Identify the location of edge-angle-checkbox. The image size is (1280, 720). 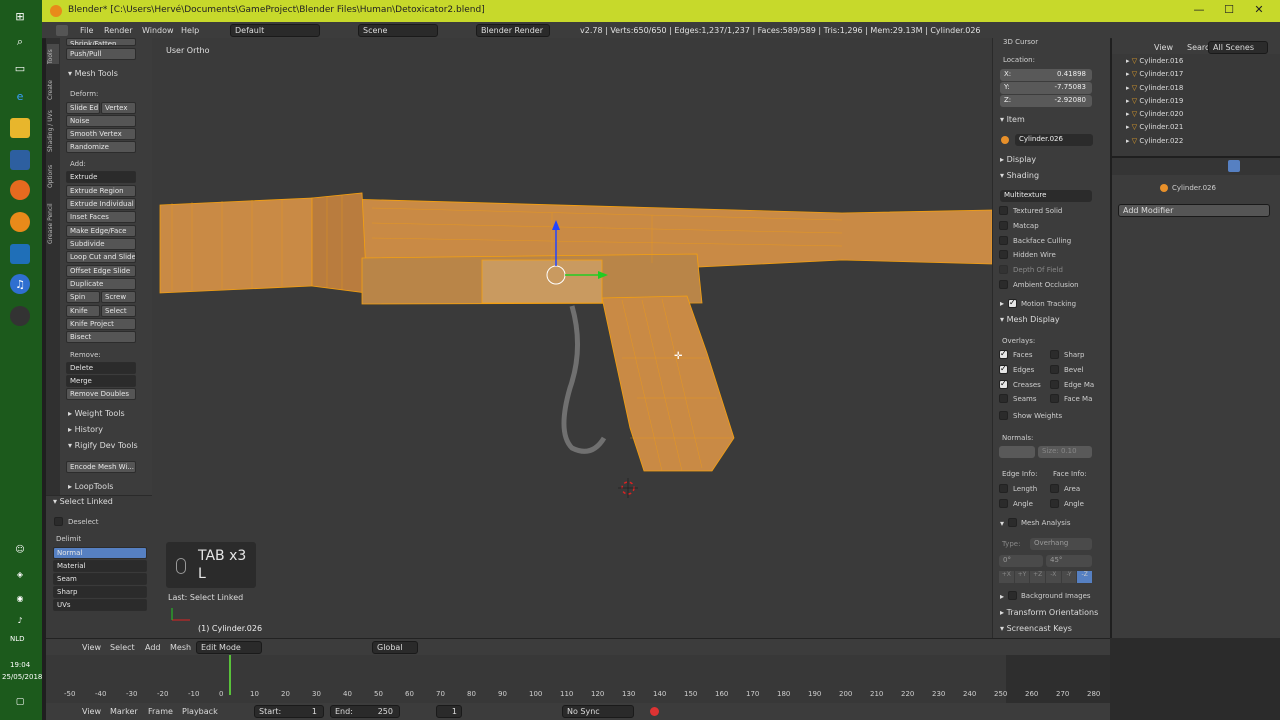
(1003, 503).